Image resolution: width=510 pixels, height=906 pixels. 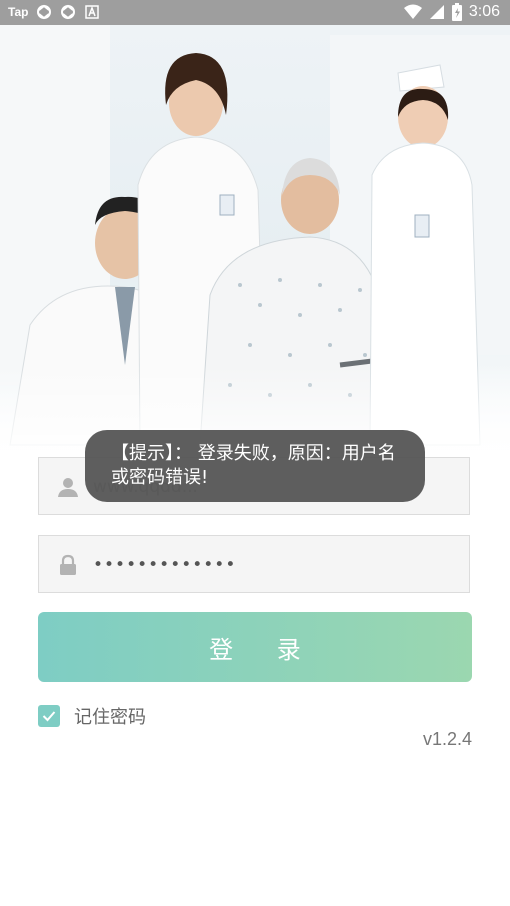 I want to click on lock-icon, so click(x=68, y=564).